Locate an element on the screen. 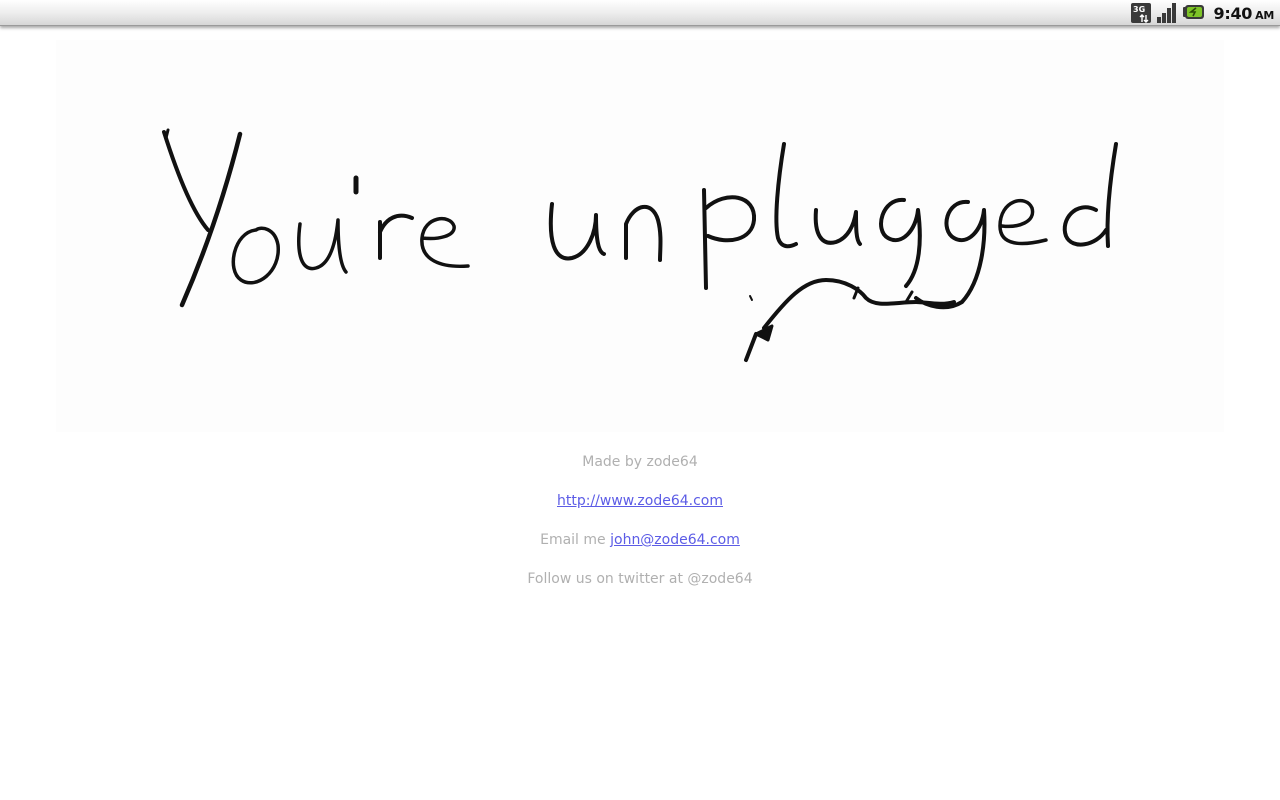  made-by-text: Made by zode64 is located at coordinates (640, 462).